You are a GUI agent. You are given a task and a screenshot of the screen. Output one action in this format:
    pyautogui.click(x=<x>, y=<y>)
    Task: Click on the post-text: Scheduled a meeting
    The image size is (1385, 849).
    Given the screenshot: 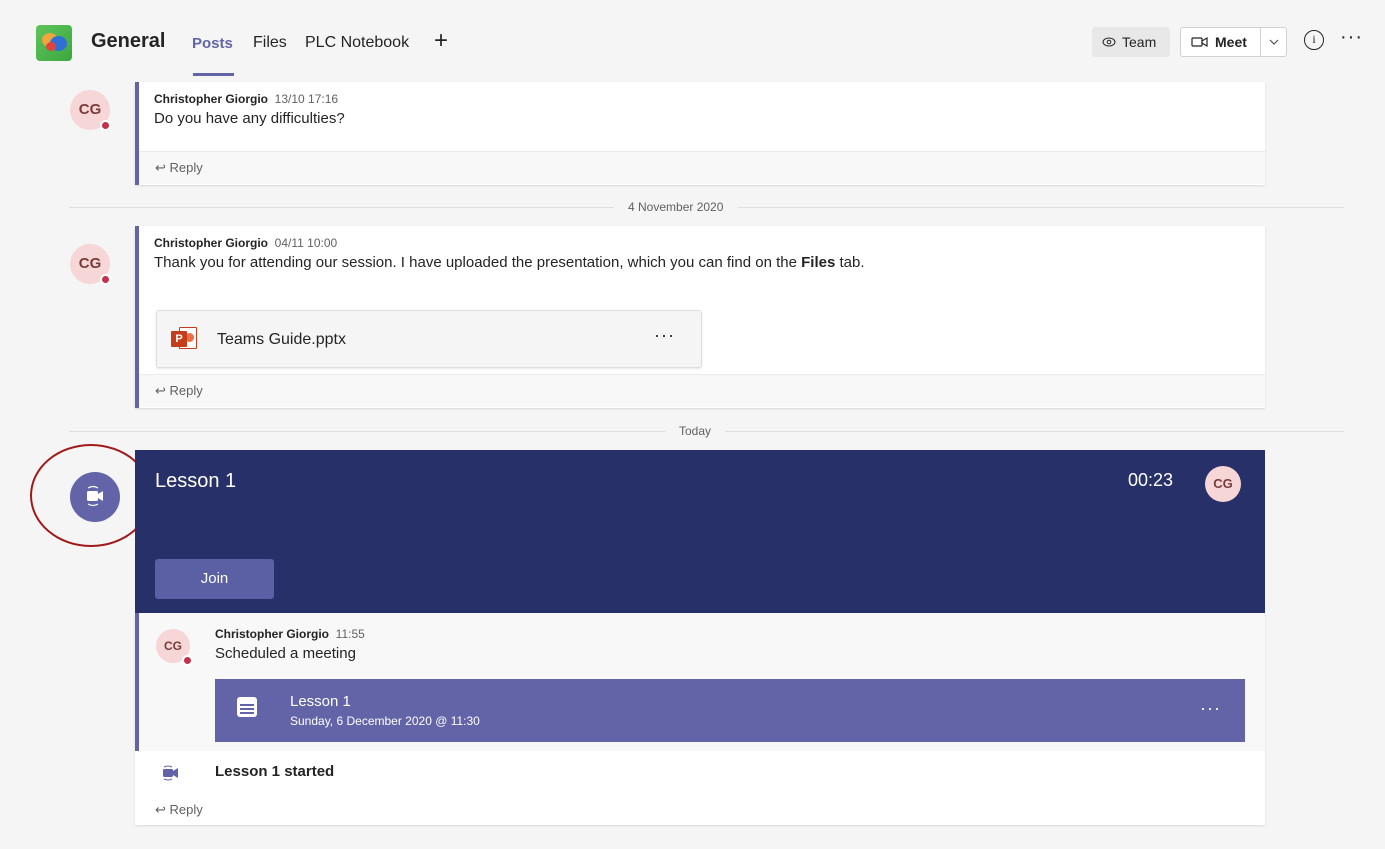 What is the action you would take?
    pyautogui.click(x=285, y=653)
    